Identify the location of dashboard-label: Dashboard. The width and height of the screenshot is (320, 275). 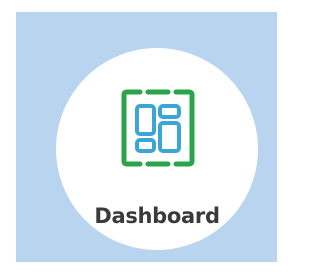
(157, 216).